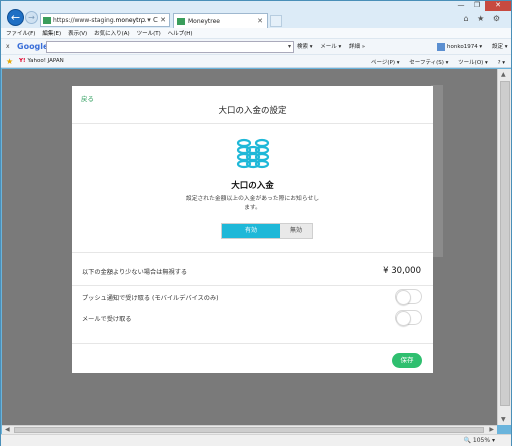 Image resolution: width=512 pixels, height=446 pixels. I want to click on command-safety: セーフティ(S) ▾, so click(428, 63).